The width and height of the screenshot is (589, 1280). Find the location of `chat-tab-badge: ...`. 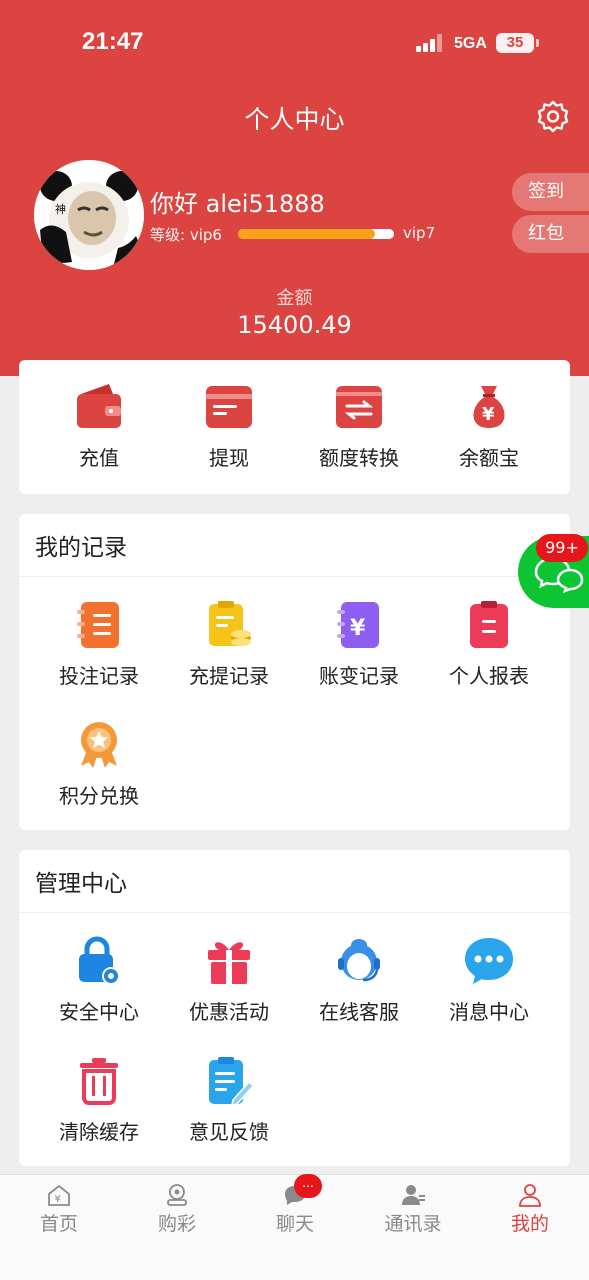

chat-tab-badge: ... is located at coordinates (308, 1186).